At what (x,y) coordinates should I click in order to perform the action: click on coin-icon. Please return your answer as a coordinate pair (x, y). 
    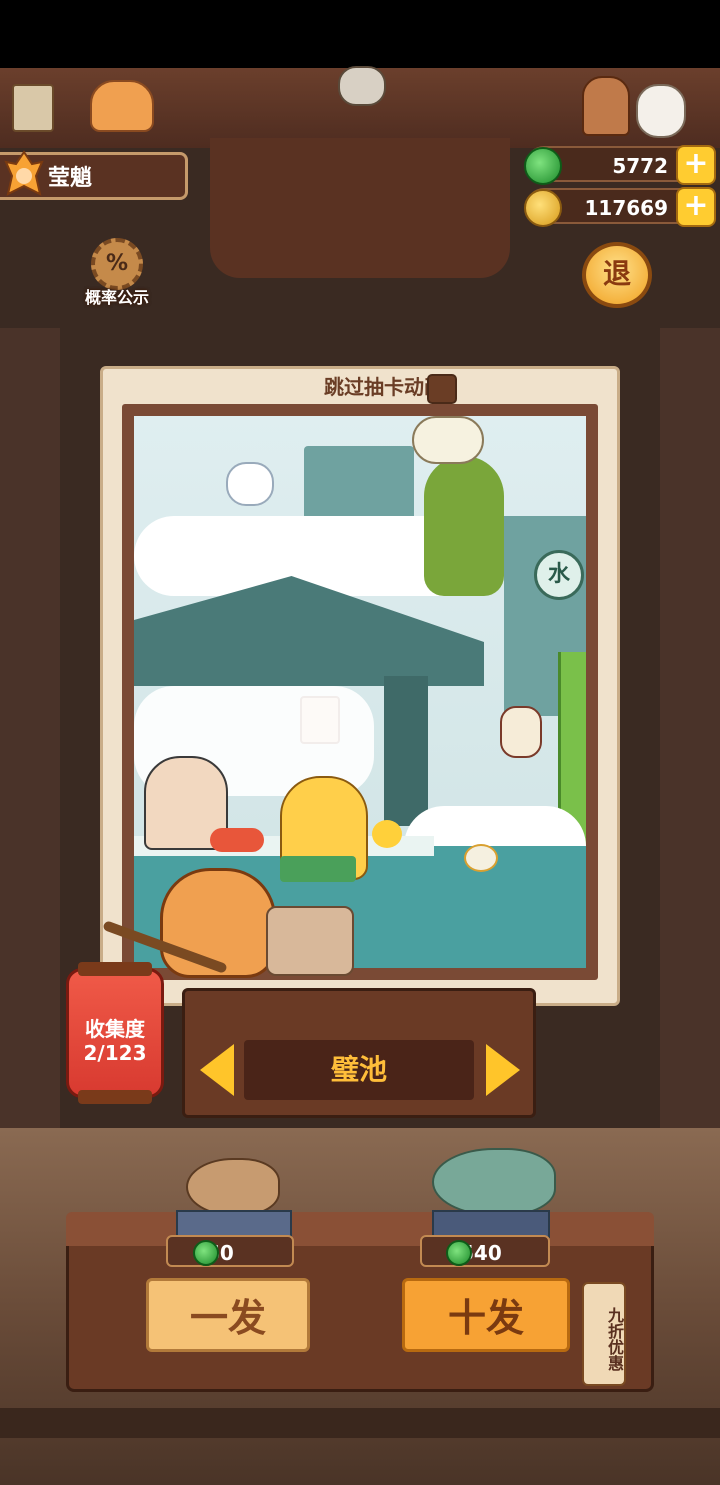
    Looking at the image, I should click on (543, 208).